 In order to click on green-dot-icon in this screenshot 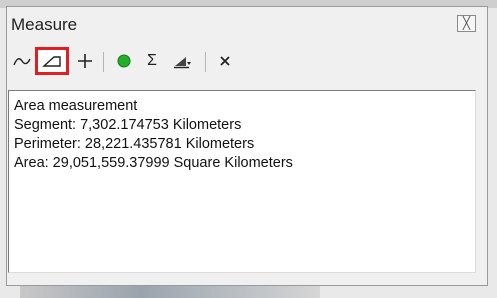, I will do `click(124, 61)`.